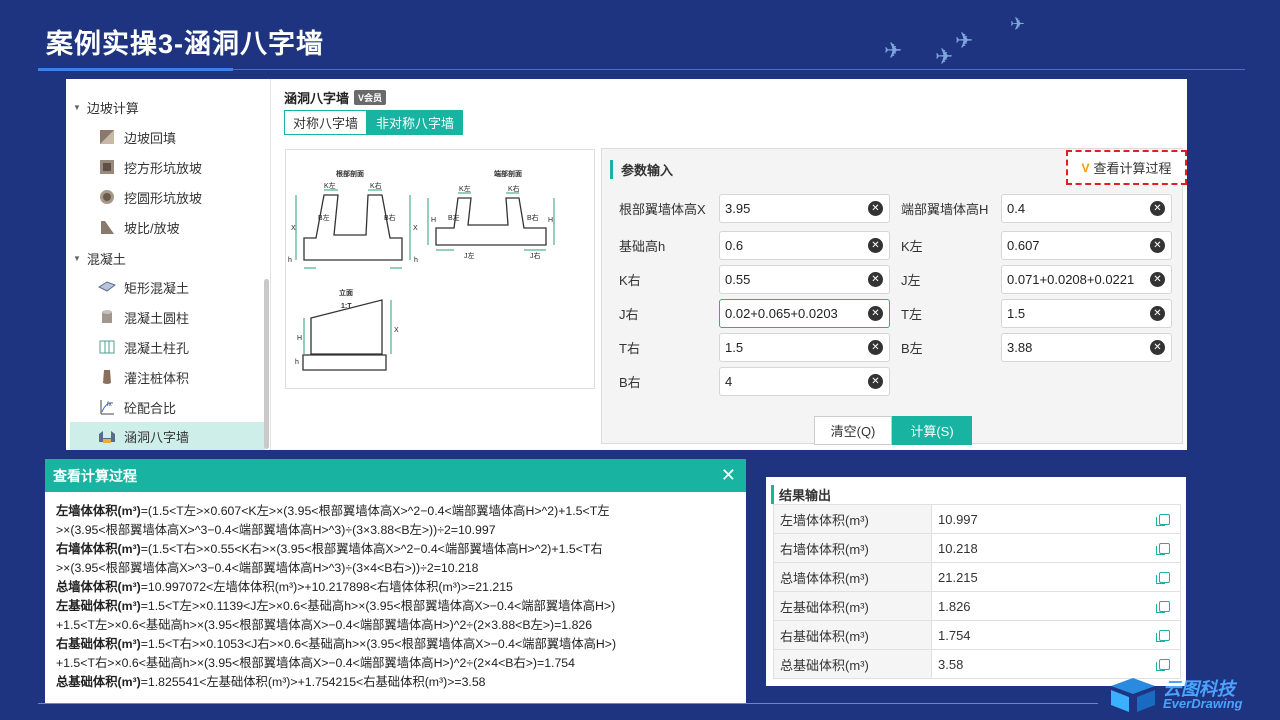 The image size is (1280, 720). I want to click on field-row: B左 3.88 ✕, so click(1036, 347).